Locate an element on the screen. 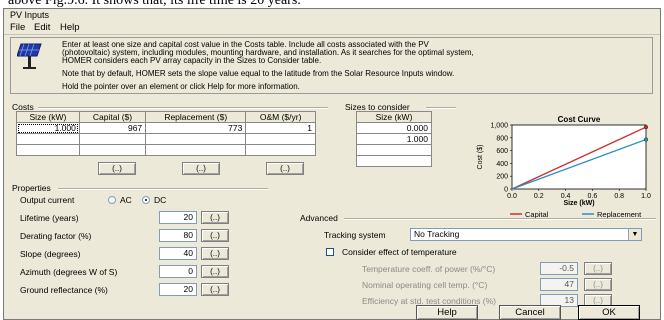 Image resolution: width=664 pixels, height=320 pixels. capital-sensitivity-button: (..) is located at coordinates (117, 168).